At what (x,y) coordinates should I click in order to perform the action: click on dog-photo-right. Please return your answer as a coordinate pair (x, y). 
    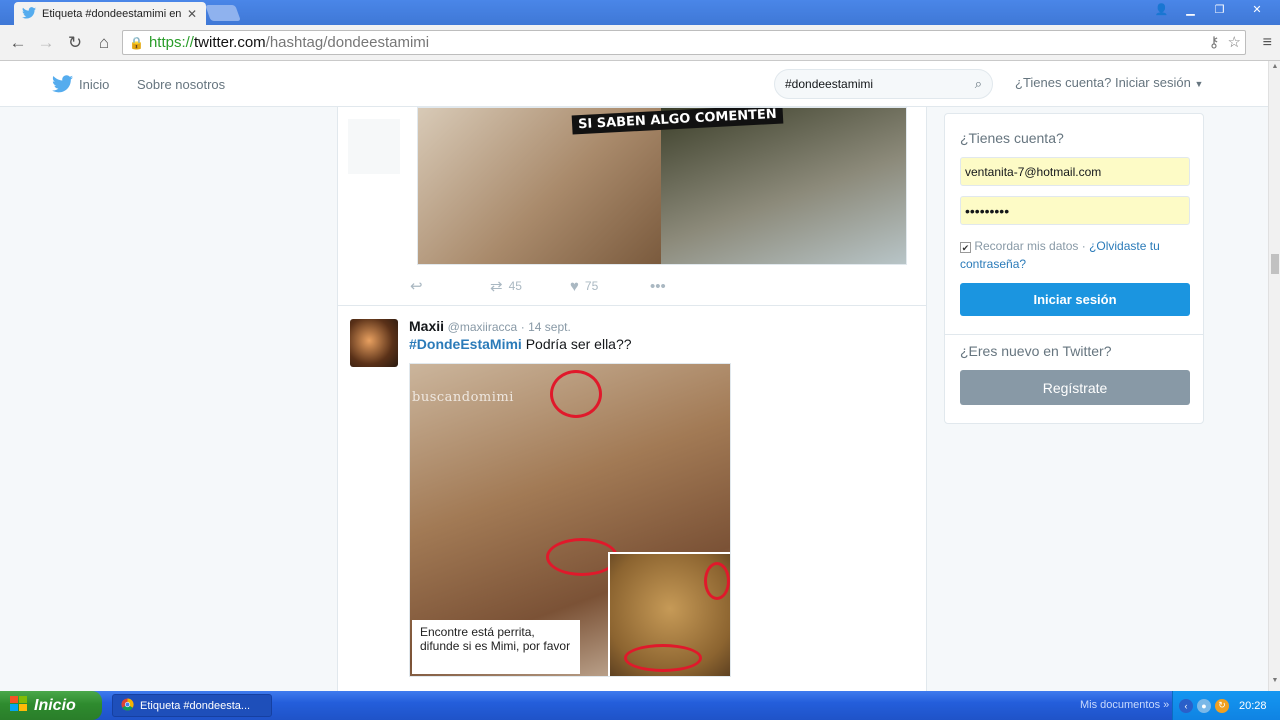
    Looking at the image, I should click on (783, 186).